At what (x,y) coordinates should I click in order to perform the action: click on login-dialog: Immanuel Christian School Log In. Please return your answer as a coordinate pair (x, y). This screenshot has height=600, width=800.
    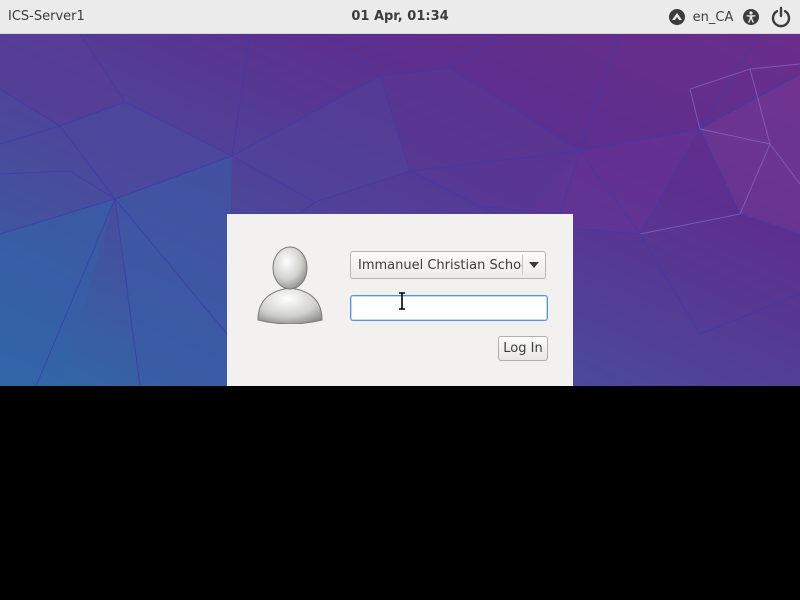
    Looking at the image, I should click on (400, 300).